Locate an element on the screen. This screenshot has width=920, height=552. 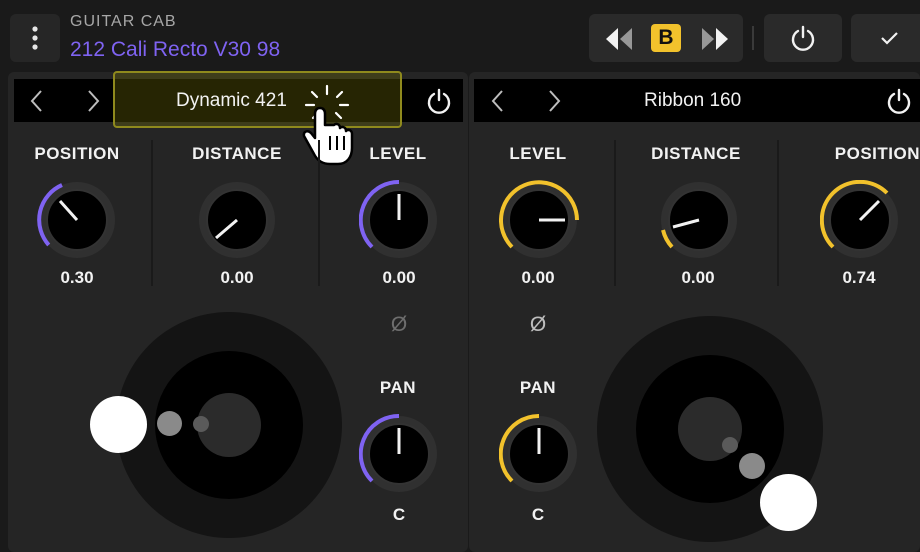
mic2-power-icon is located at coordinates (899, 101).